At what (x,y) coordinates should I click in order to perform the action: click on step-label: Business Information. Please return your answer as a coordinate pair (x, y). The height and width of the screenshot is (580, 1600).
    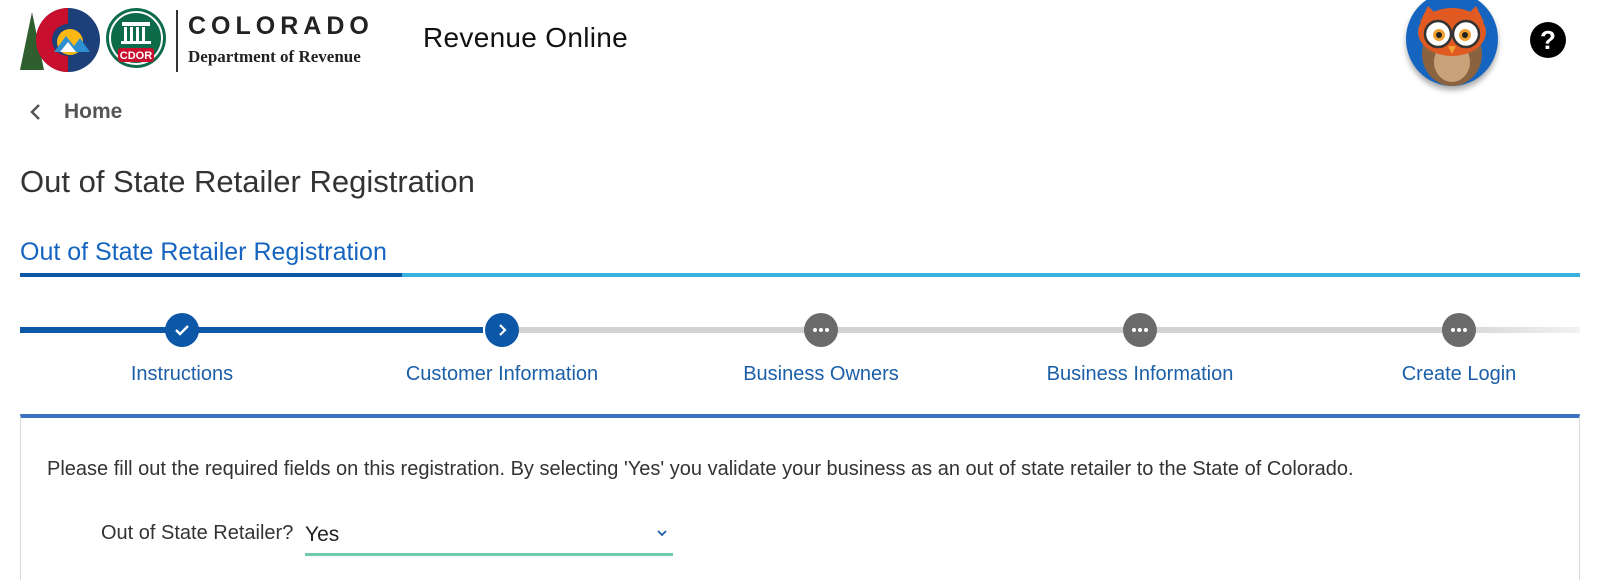
    Looking at the image, I should click on (1140, 374).